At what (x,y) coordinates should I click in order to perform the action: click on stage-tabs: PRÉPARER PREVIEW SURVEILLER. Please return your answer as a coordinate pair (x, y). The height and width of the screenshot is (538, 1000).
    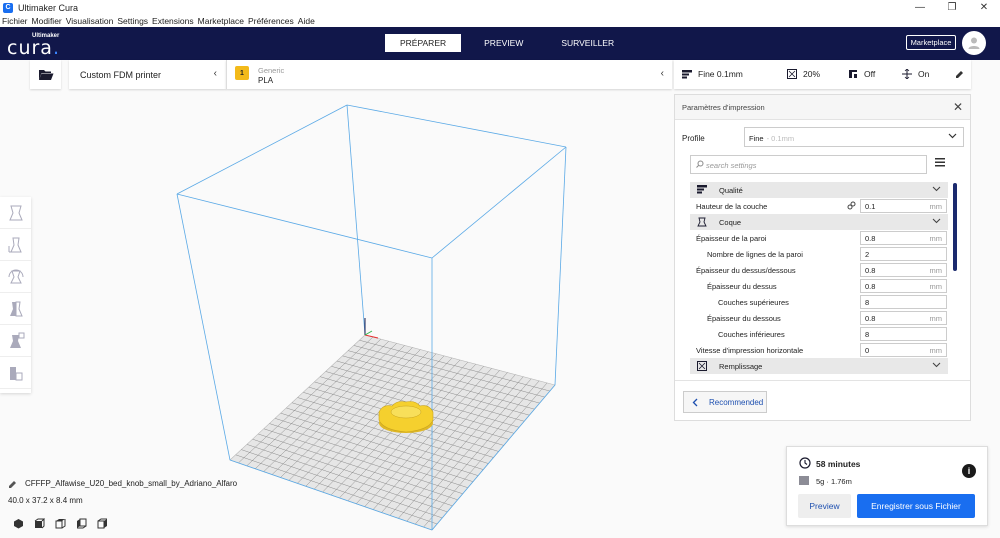
    Looking at the image, I should click on (511, 43).